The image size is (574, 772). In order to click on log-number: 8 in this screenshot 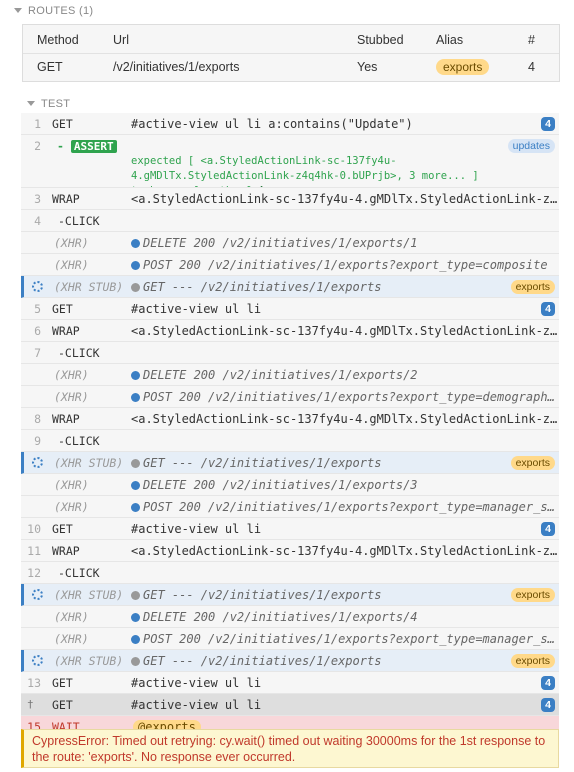, I will do `click(37, 419)`.